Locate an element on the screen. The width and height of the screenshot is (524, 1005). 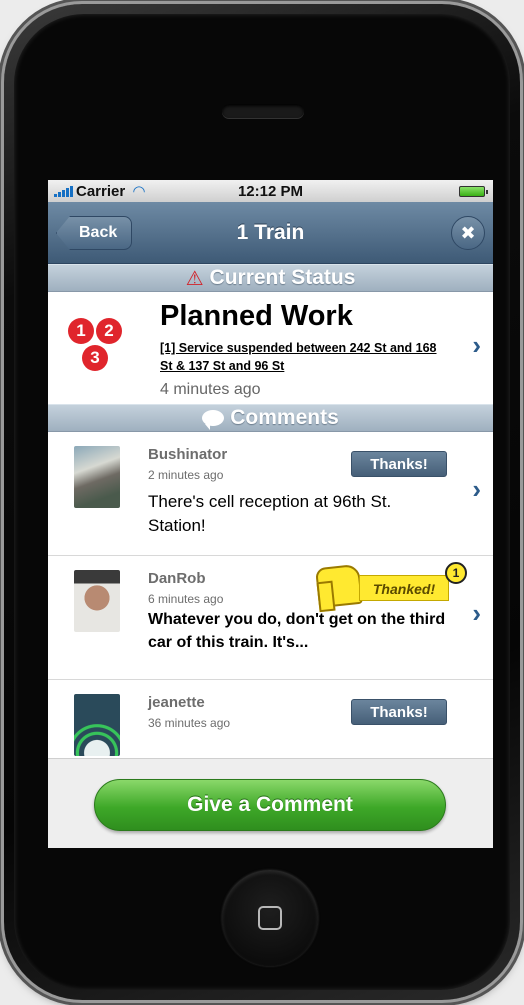
close-button: ✖ is located at coordinates (468, 233).